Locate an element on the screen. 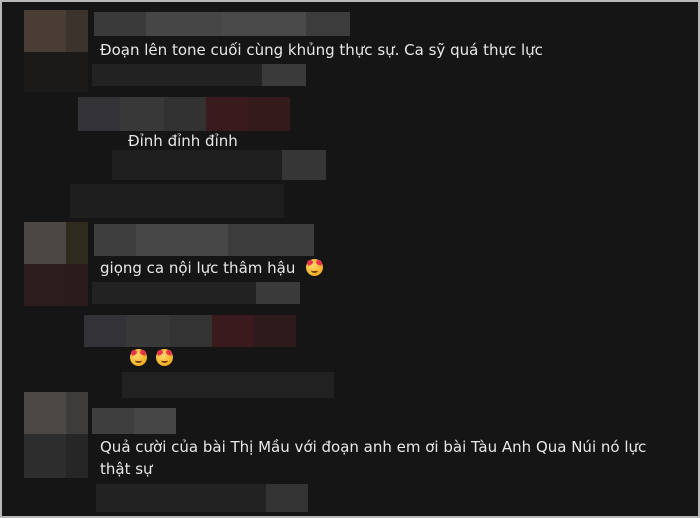 The width and height of the screenshot is (700, 518). reply-emoji-row is located at coordinates (151, 358).